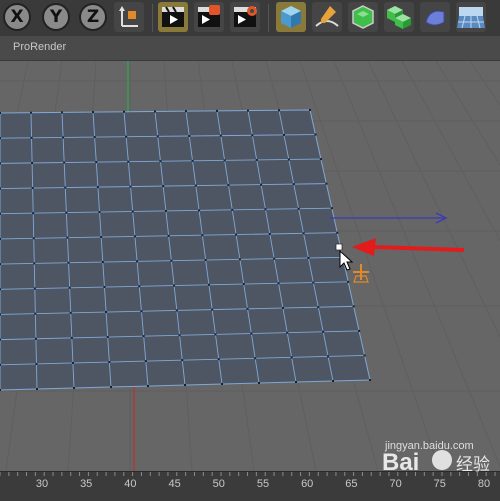 The image size is (500, 501). What do you see at coordinates (307, 484) in the screenshot?
I see `ruler-tick-label: 60` at bounding box center [307, 484].